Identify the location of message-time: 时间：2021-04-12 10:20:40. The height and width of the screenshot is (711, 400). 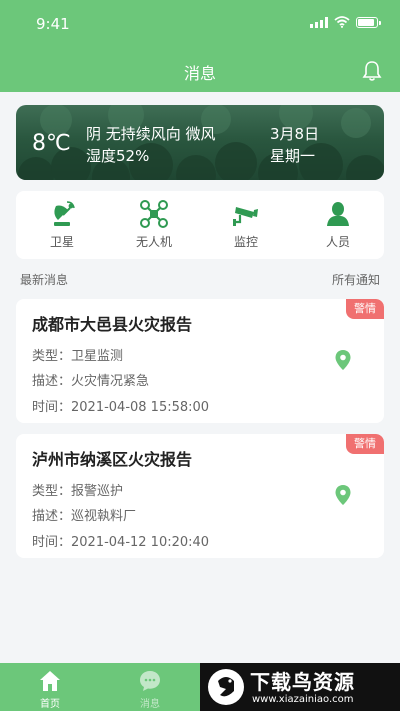
(121, 542).